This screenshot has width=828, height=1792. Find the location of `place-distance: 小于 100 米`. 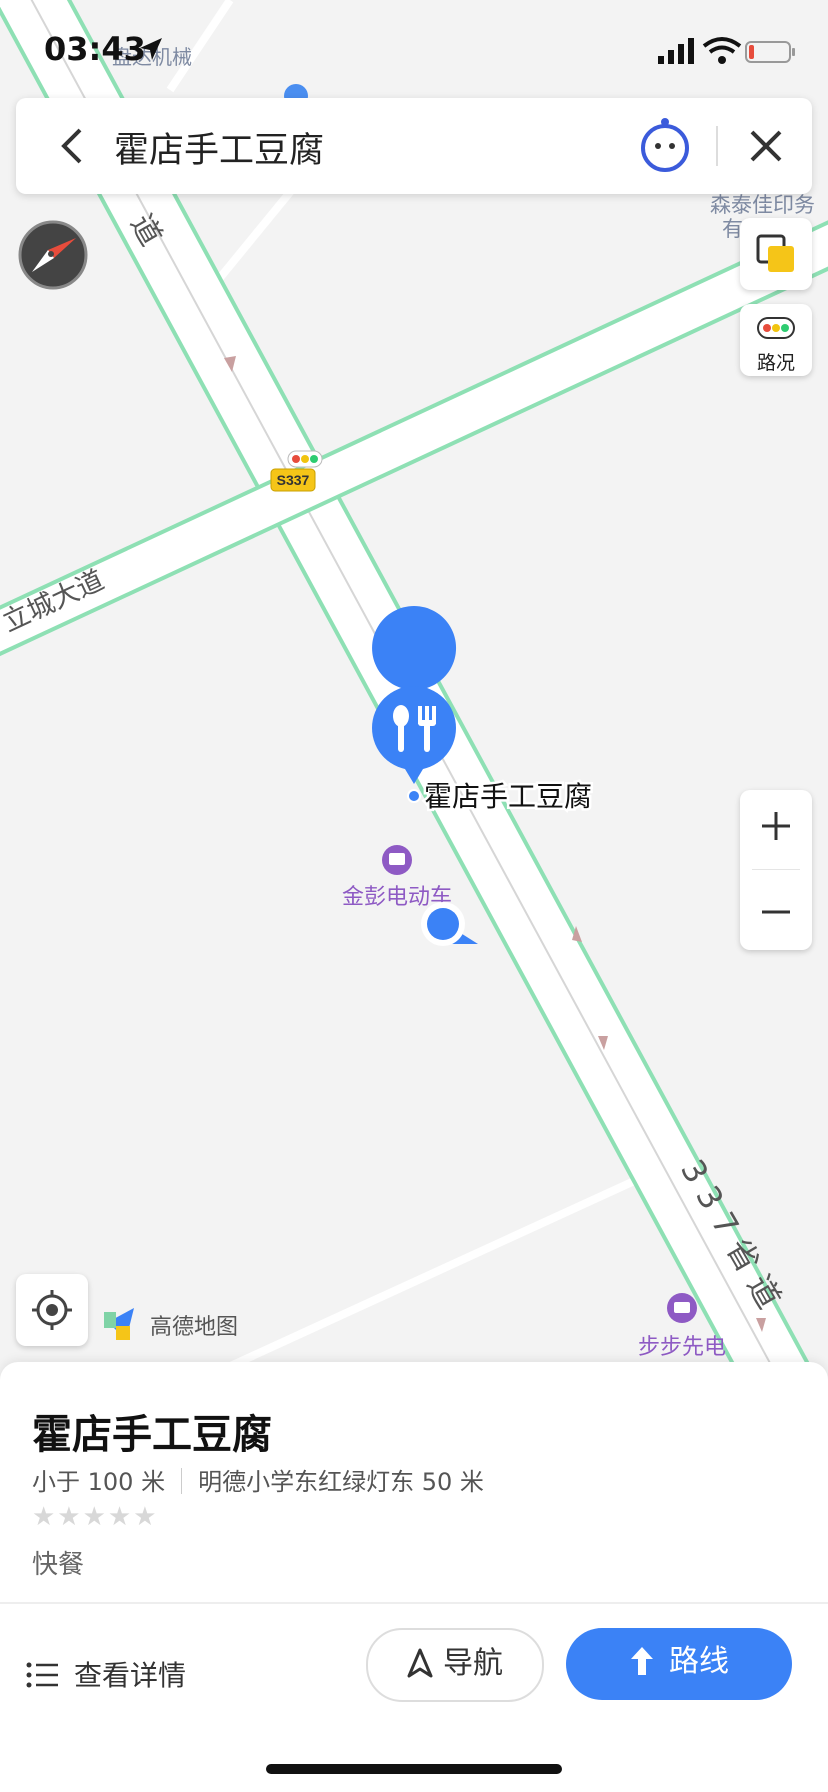

place-distance: 小于 100 米 is located at coordinates (99, 1482).